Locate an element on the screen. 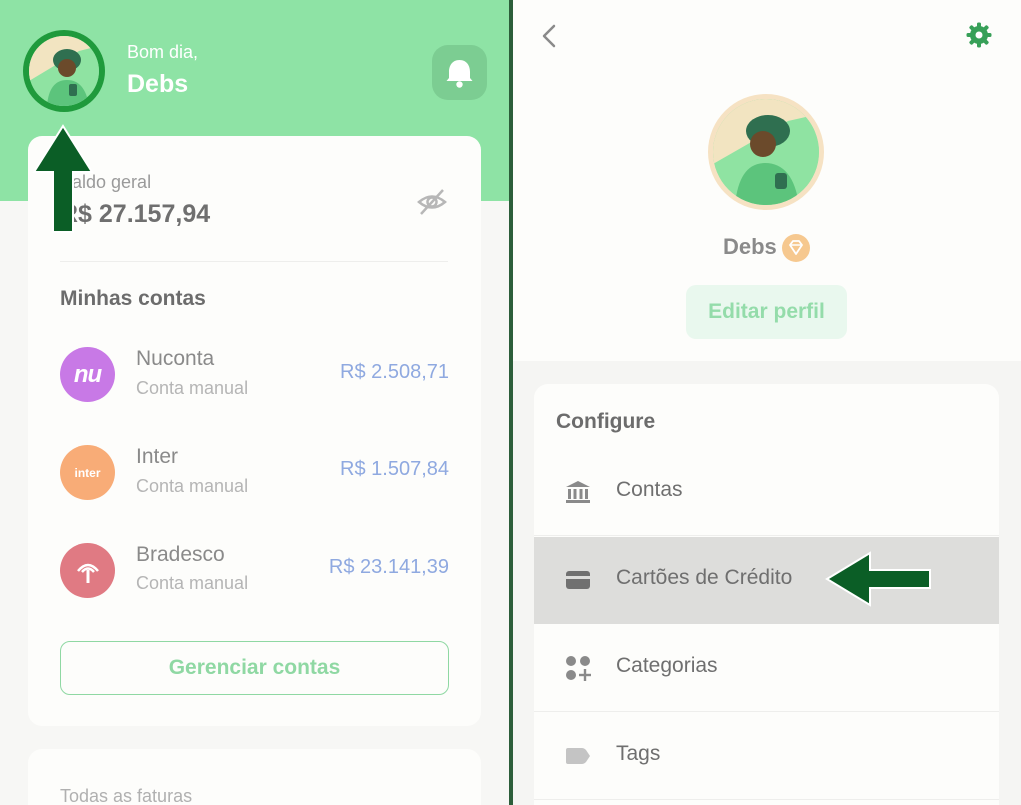 This screenshot has height=805, width=1021. menu-label: Cartões de Crédito is located at coordinates (704, 577).